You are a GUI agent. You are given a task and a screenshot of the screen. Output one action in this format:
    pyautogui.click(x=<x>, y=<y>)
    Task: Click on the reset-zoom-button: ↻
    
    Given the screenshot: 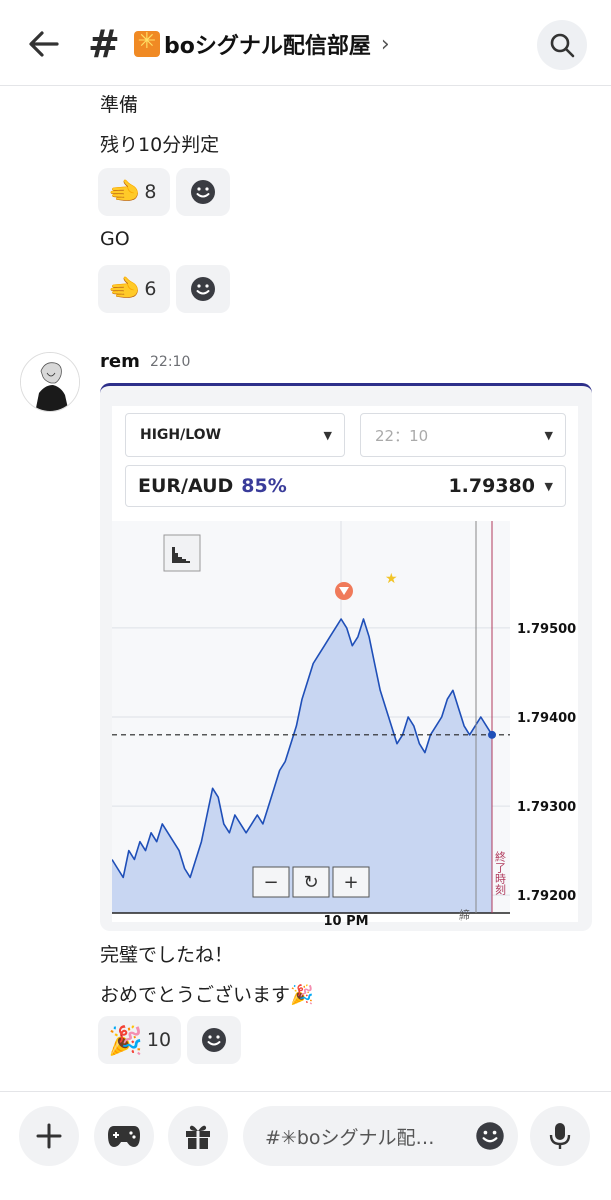 What is the action you would take?
    pyautogui.click(x=311, y=882)
    